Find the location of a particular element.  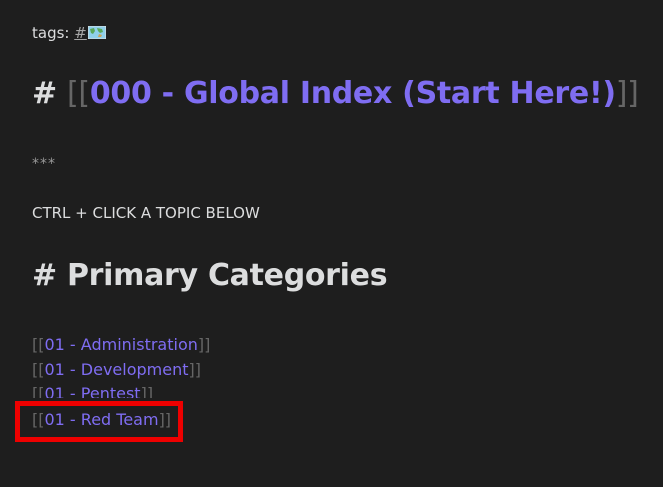

category-link-red-team: [[01 - Red Team]] is located at coordinates (101, 419).